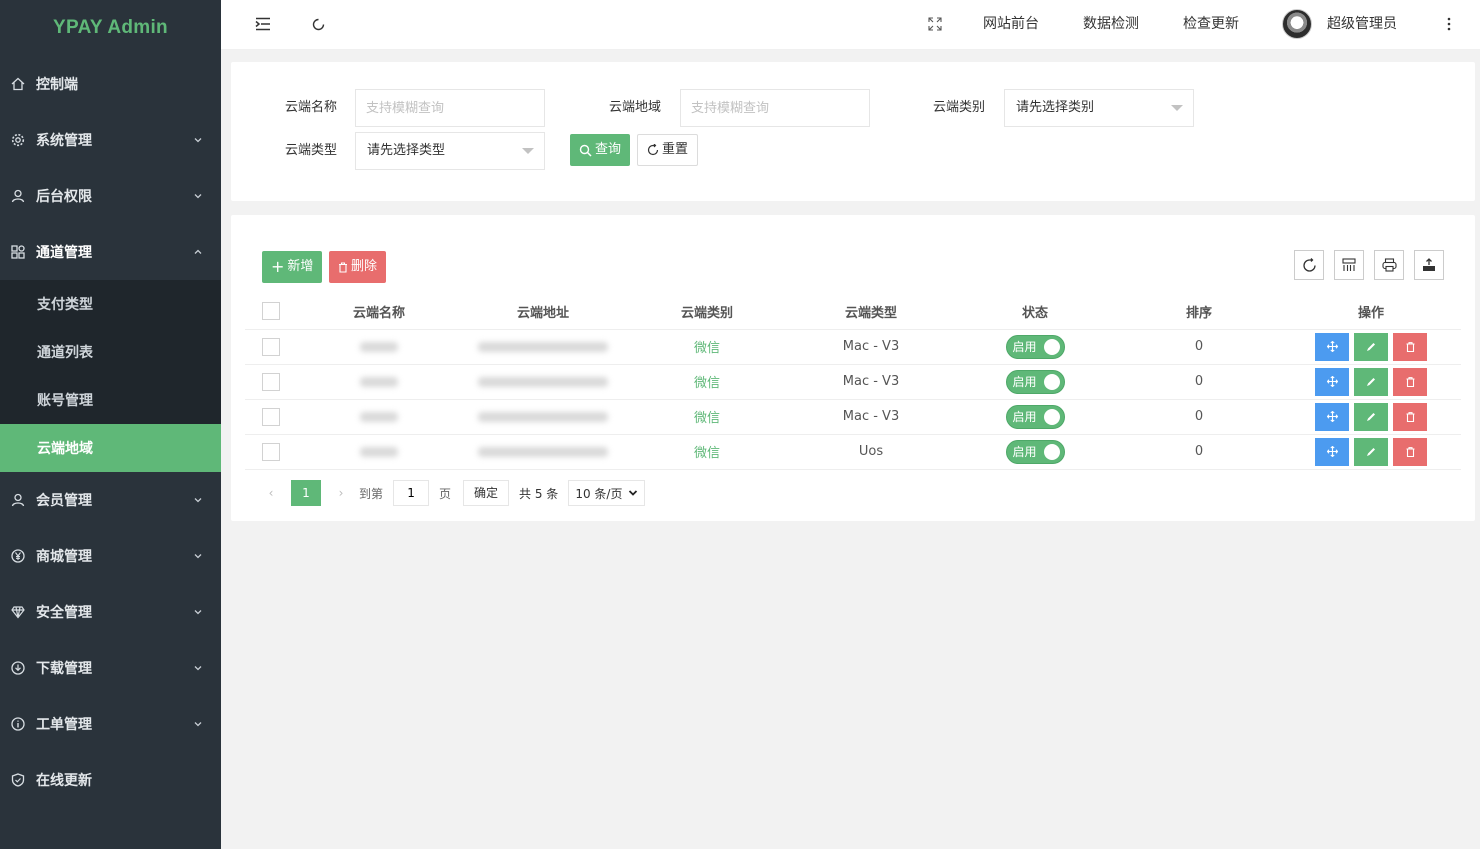 Image resolution: width=1480 pixels, height=849 pixels. Describe the element at coordinates (450, 108) in the screenshot. I see `search-name-input` at that location.